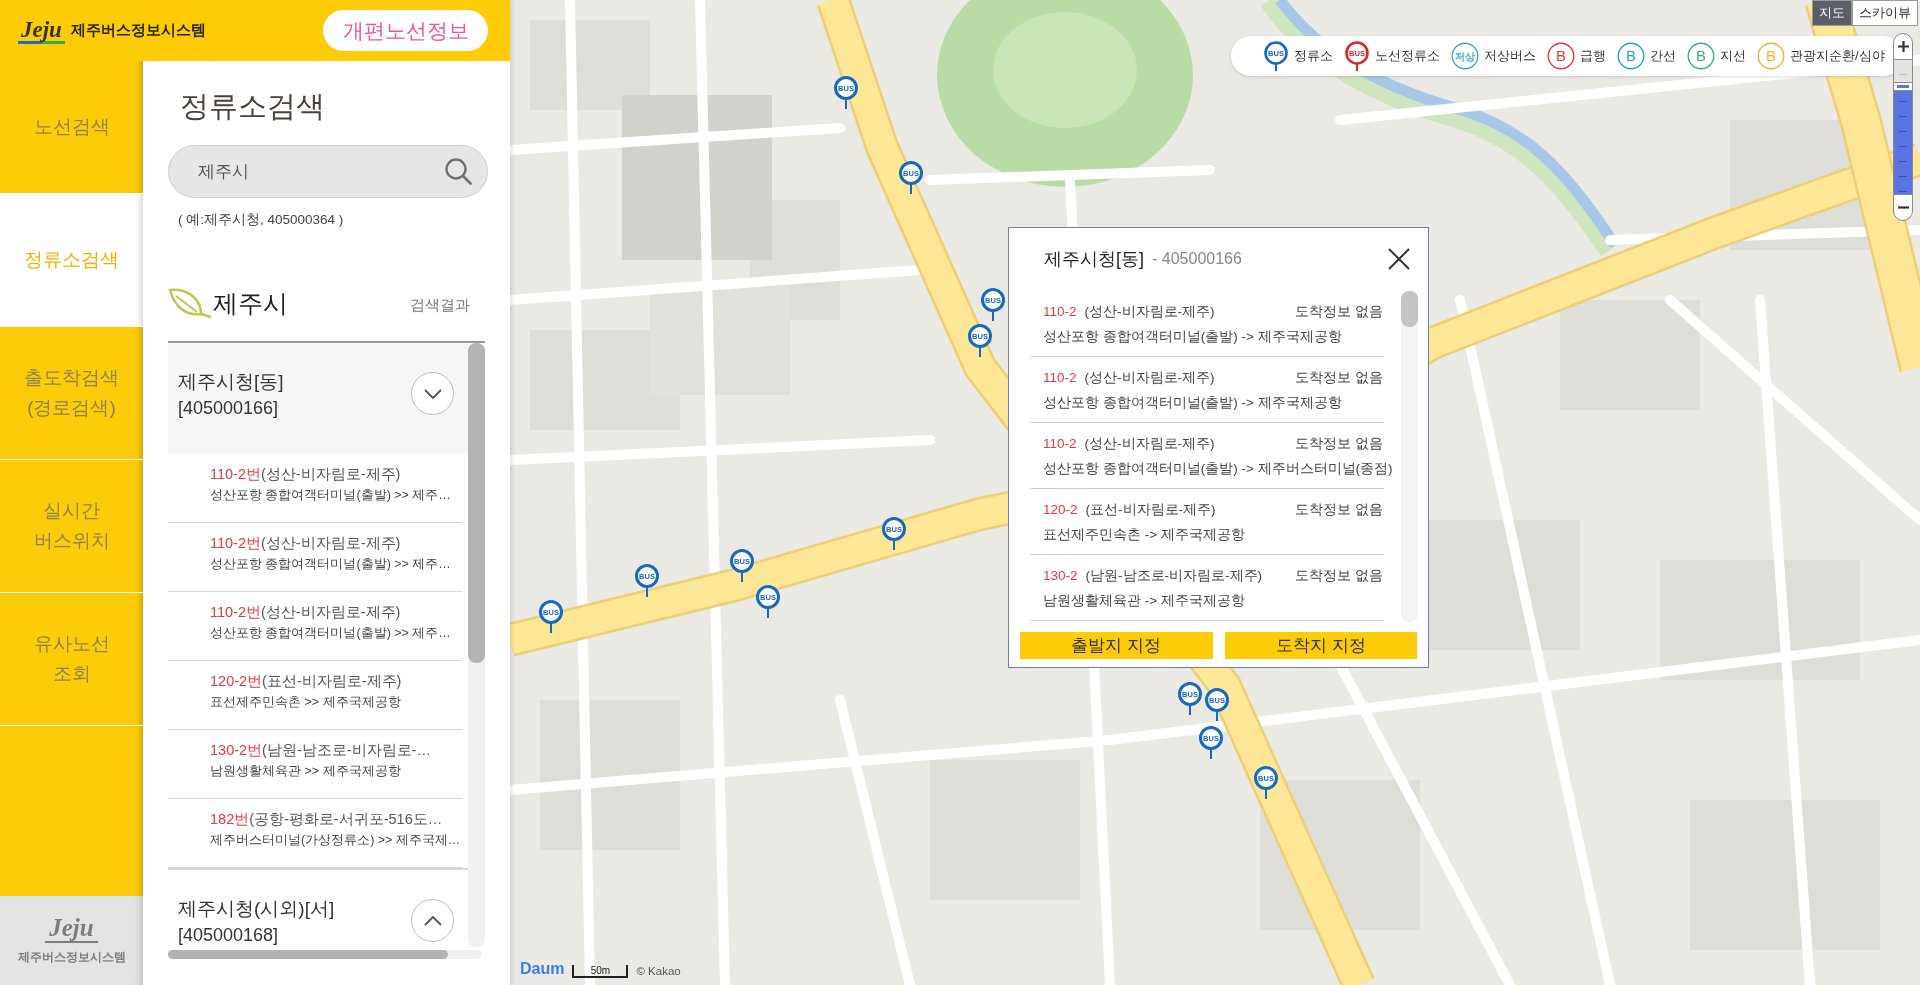 The width and height of the screenshot is (1920, 985). Describe the element at coordinates (542, 969) in the screenshot. I see `map-provider-logo: Daum` at that location.